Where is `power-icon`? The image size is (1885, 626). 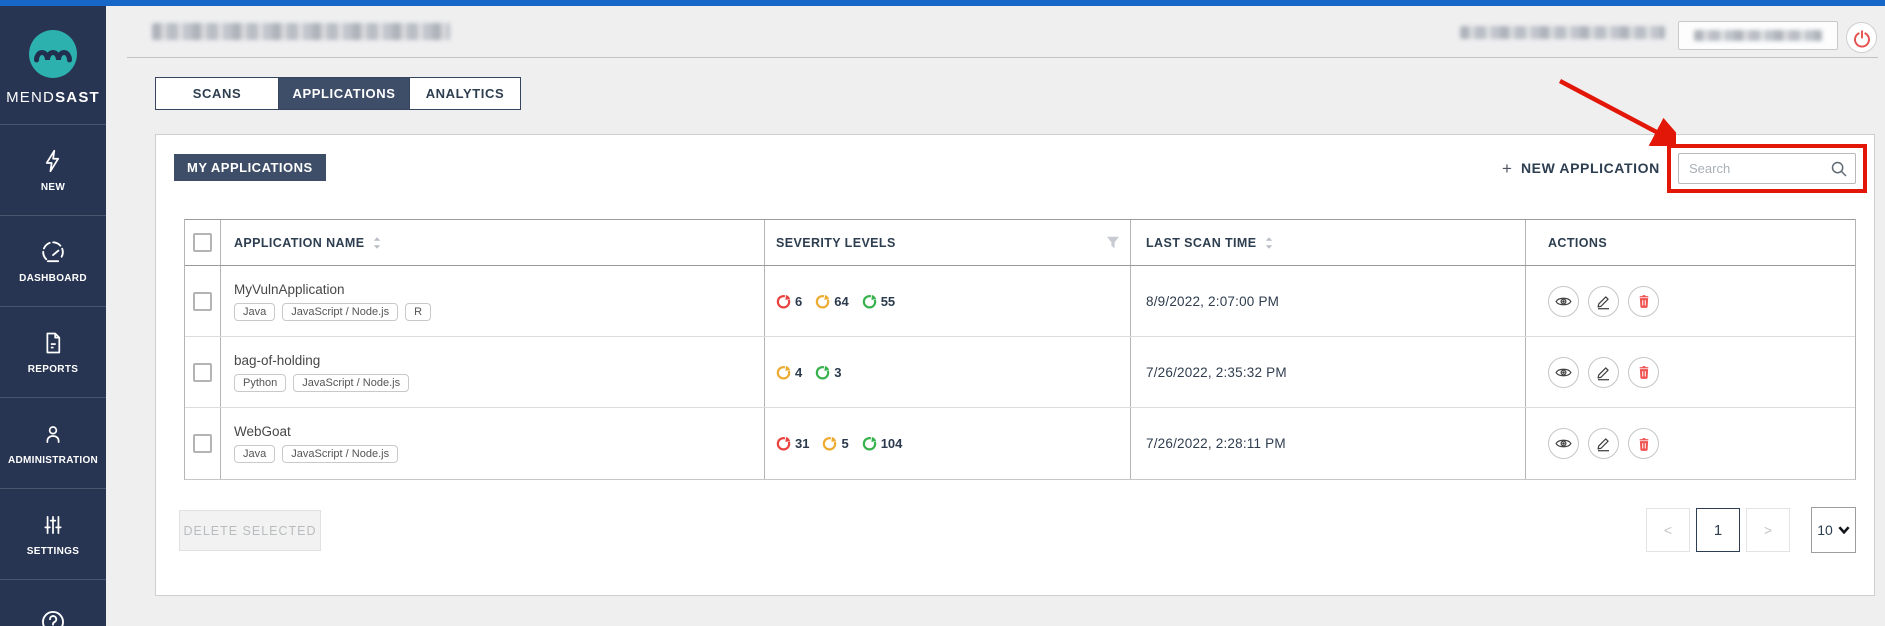 power-icon is located at coordinates (1861, 38).